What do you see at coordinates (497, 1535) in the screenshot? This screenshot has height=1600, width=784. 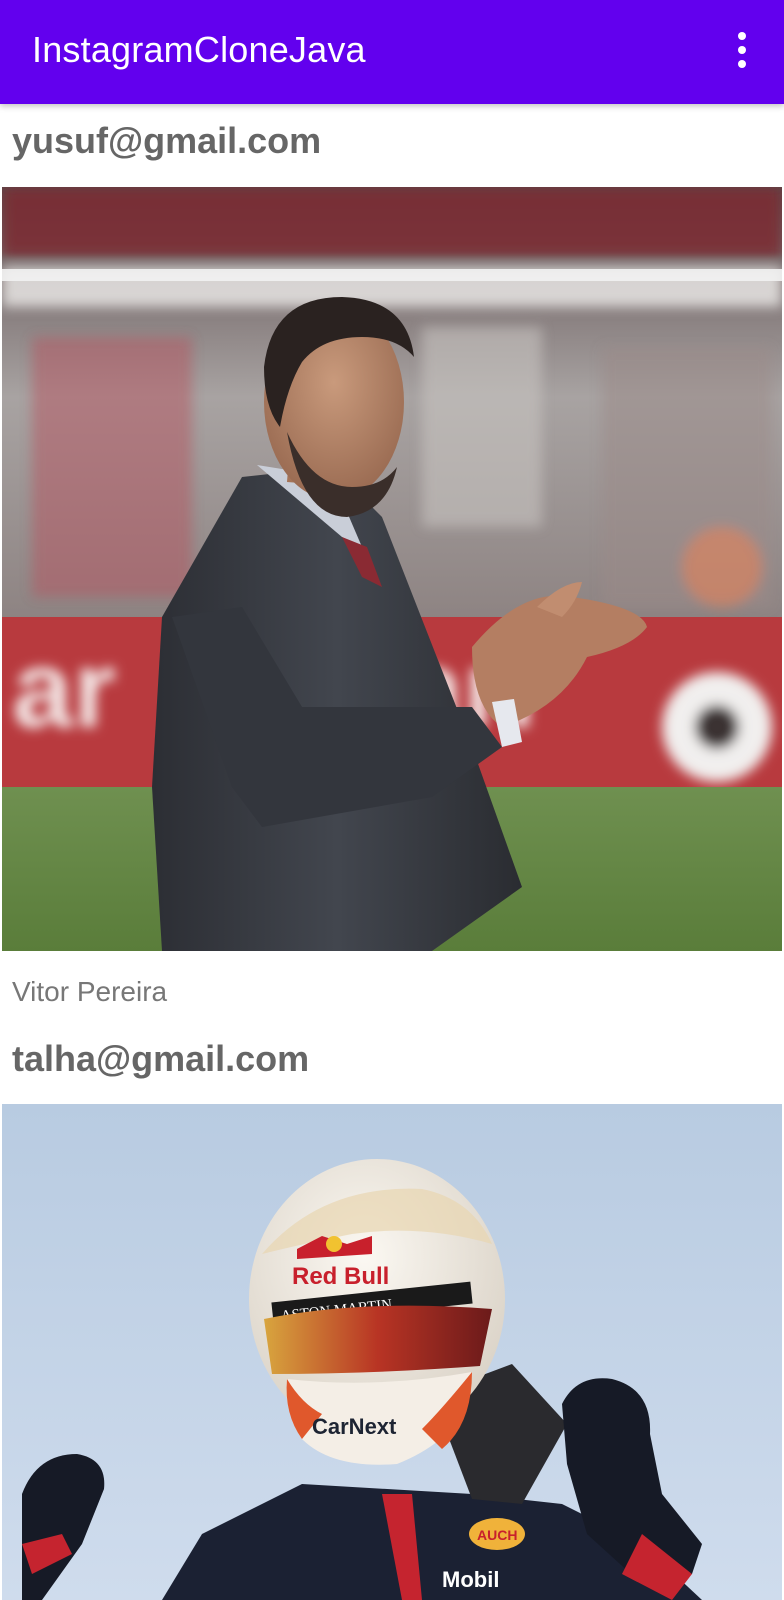 I see `svg-text: AUCH` at bounding box center [497, 1535].